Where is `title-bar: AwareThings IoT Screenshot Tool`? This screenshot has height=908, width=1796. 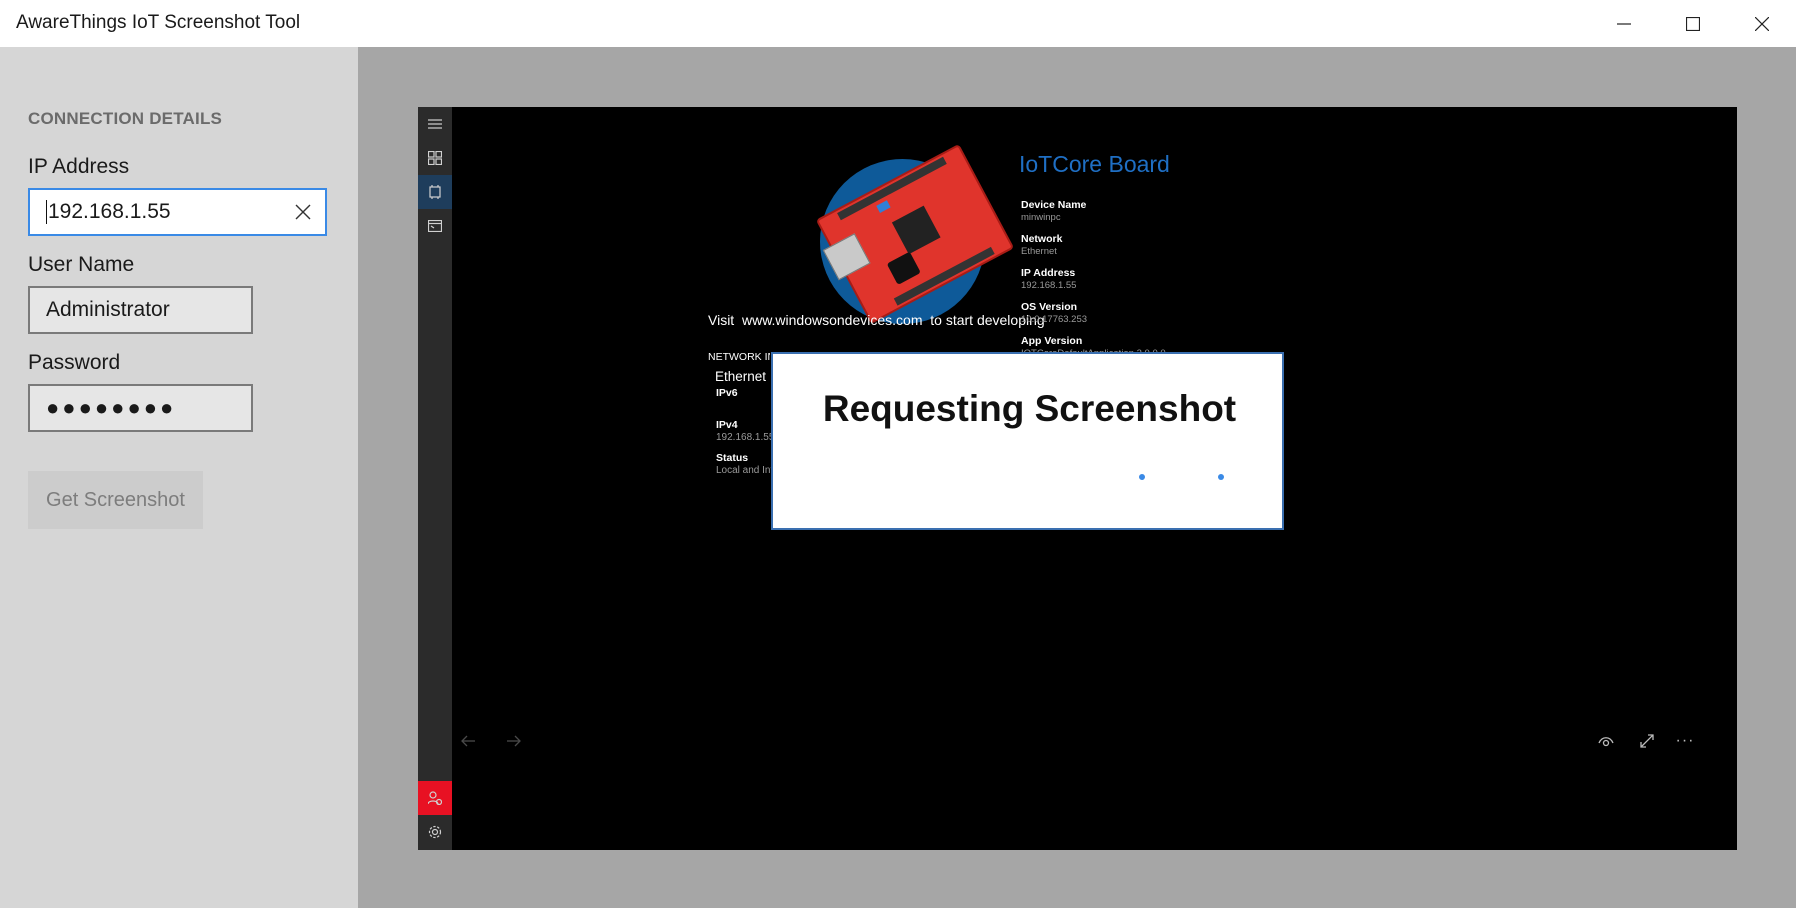 title-bar: AwareThings IoT Screenshot Tool is located at coordinates (898, 23).